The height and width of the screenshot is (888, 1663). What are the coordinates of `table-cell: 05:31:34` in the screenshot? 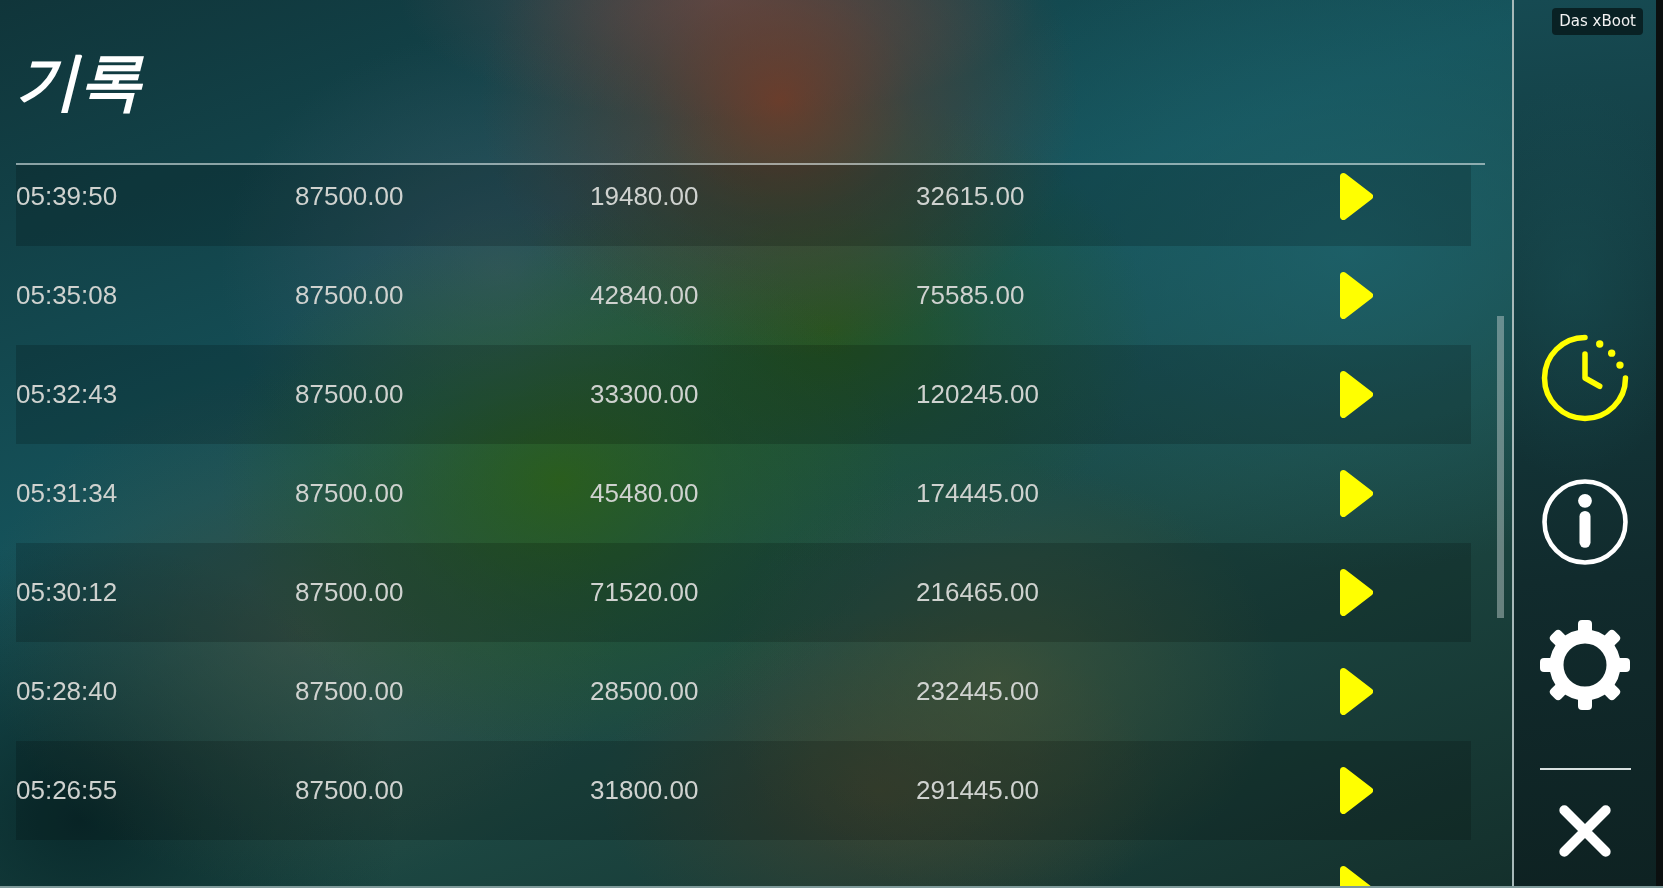 It's located at (67, 493).